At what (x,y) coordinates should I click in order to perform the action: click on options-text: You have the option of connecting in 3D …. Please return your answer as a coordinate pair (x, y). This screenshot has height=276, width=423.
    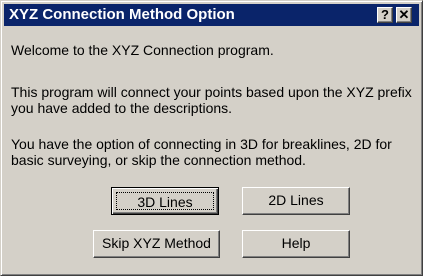
    Looking at the image, I should click on (201, 152).